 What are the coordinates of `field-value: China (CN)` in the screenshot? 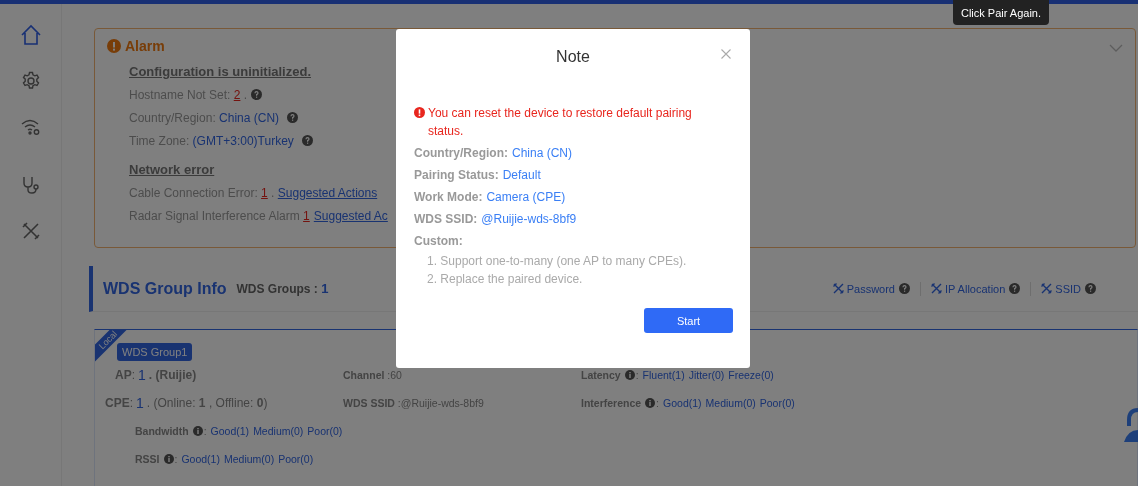 It's located at (542, 153).